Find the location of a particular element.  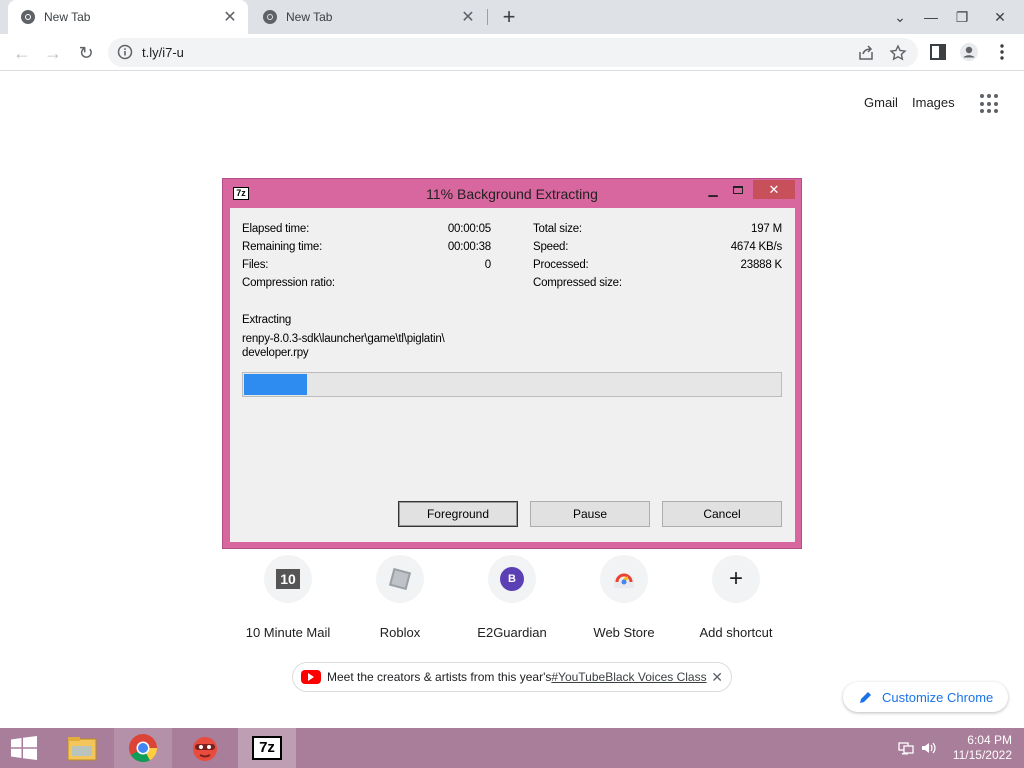

images-link: Images is located at coordinates (933, 102).